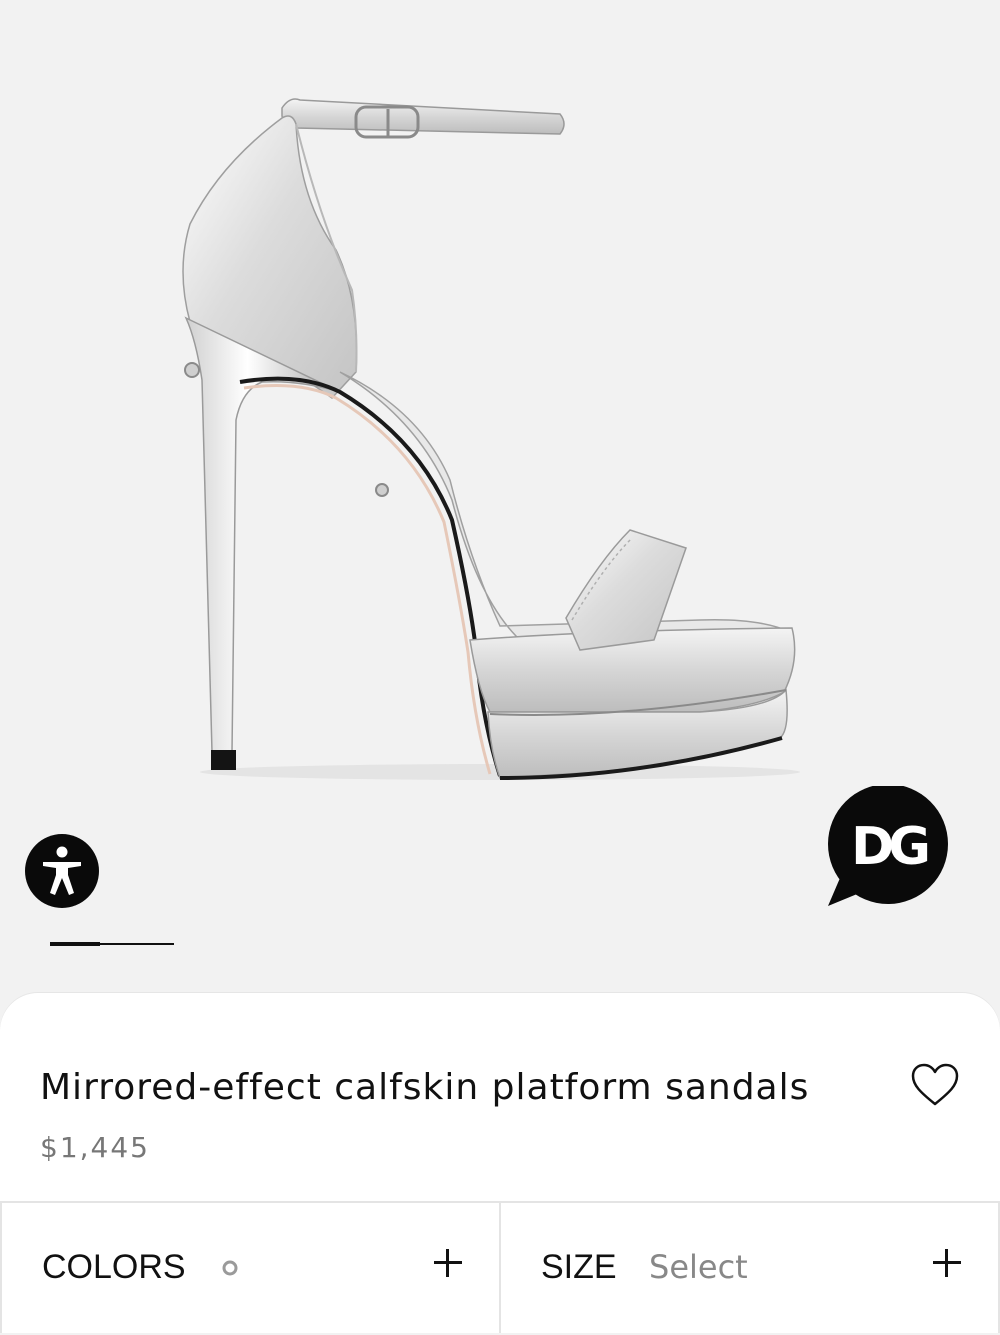 This screenshot has width=1000, height=1335. Describe the element at coordinates (947, 1263) in the screenshot. I see `size-expand-plus-icon` at that location.